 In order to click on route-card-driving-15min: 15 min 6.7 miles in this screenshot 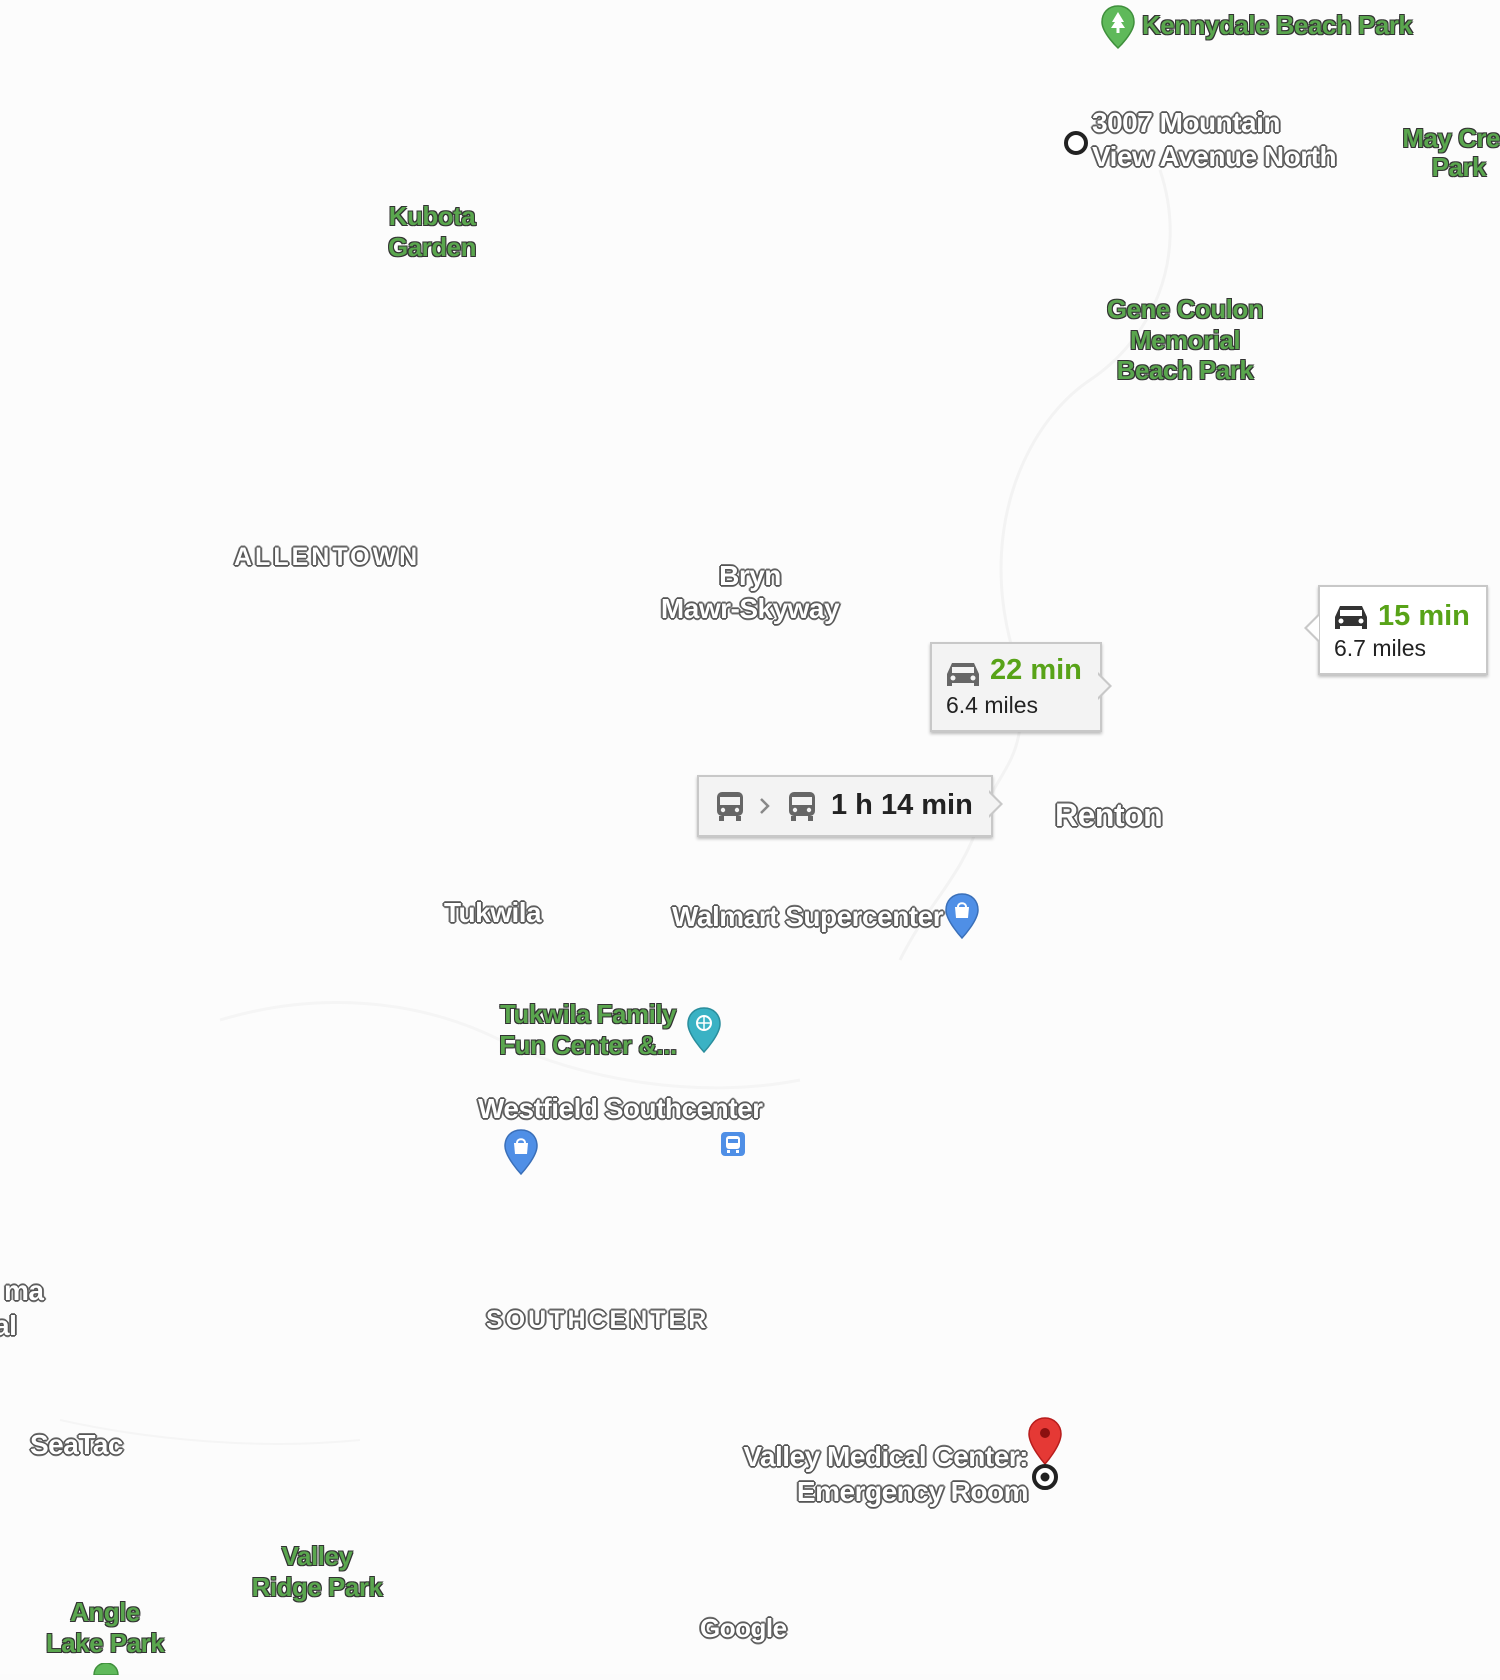, I will do `click(1403, 630)`.